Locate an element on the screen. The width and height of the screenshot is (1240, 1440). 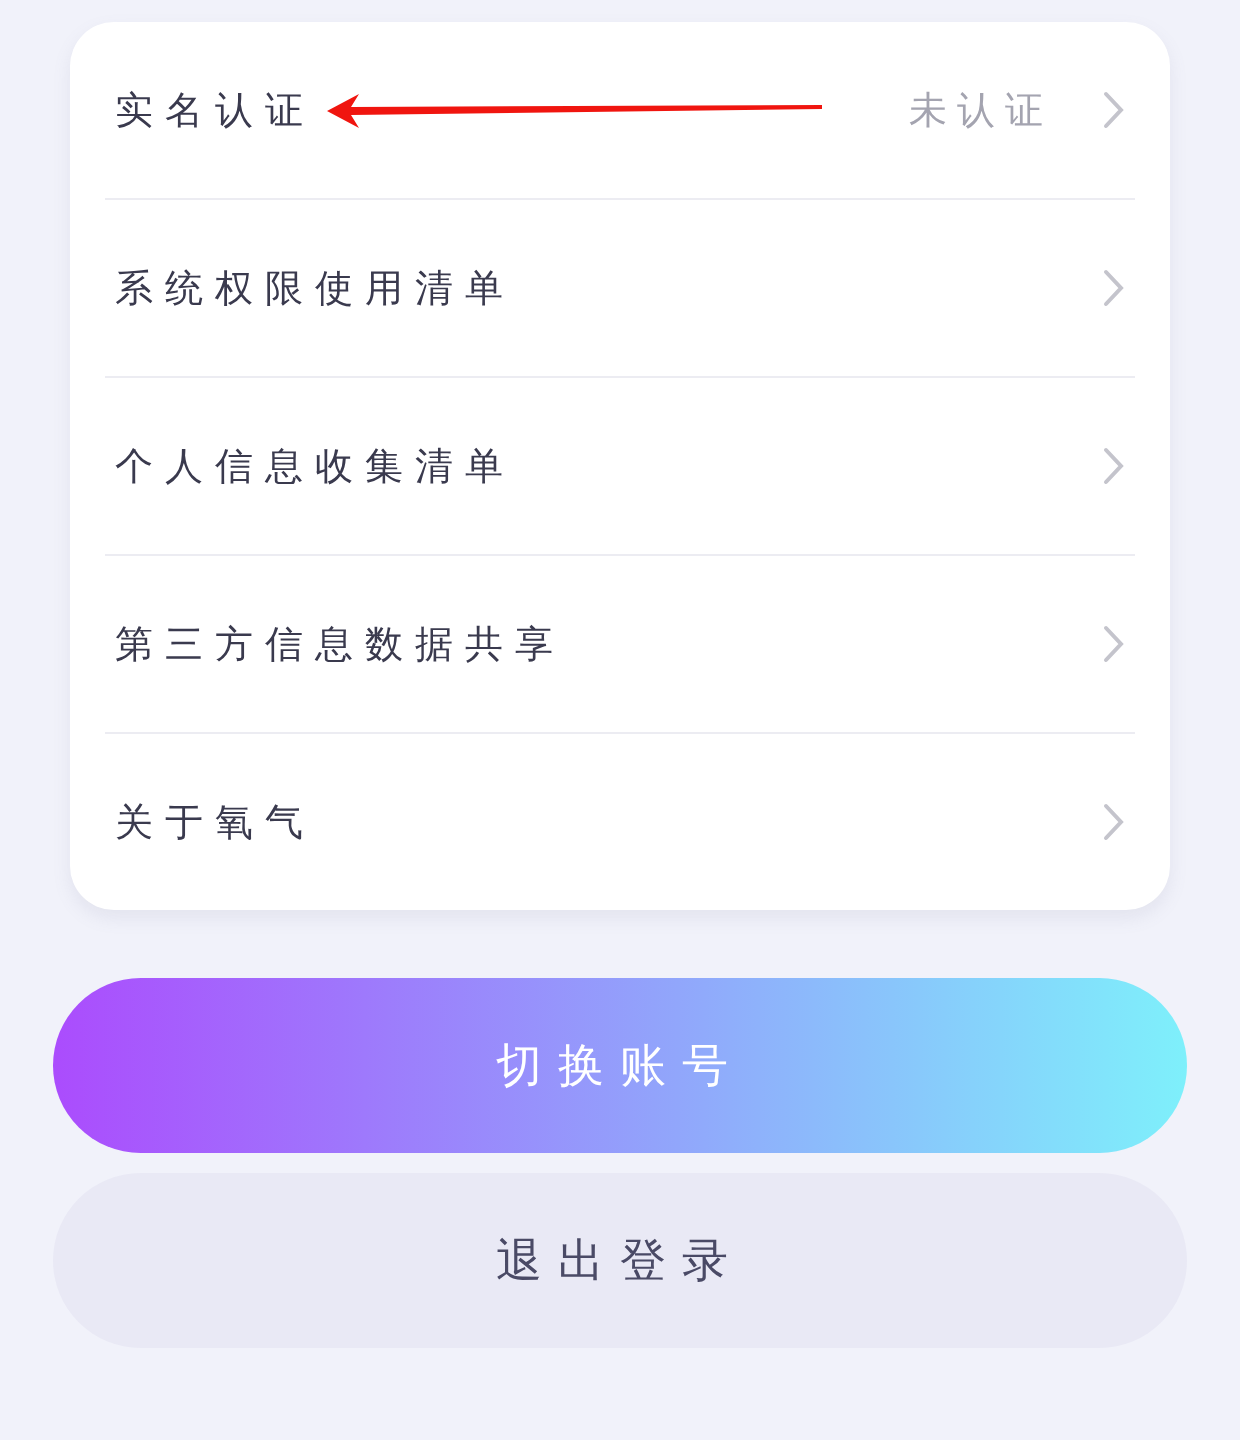
settings-row: 关于氧气 is located at coordinates (620, 821).